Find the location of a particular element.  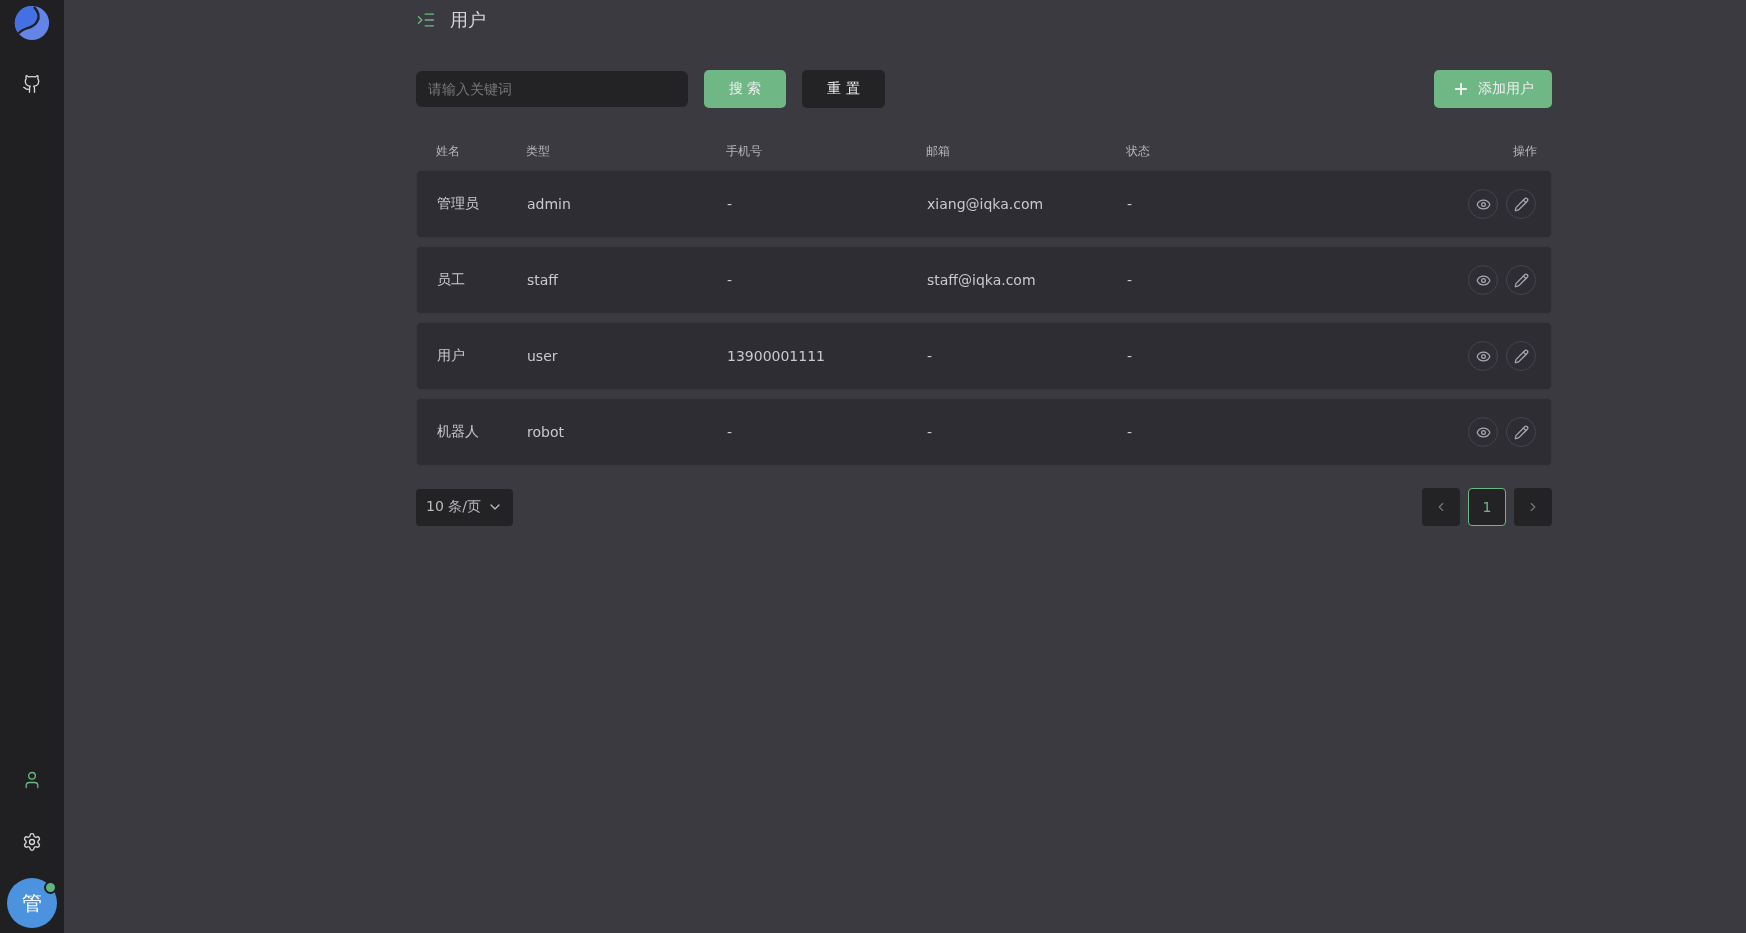

github-icon is located at coordinates (32, 84).